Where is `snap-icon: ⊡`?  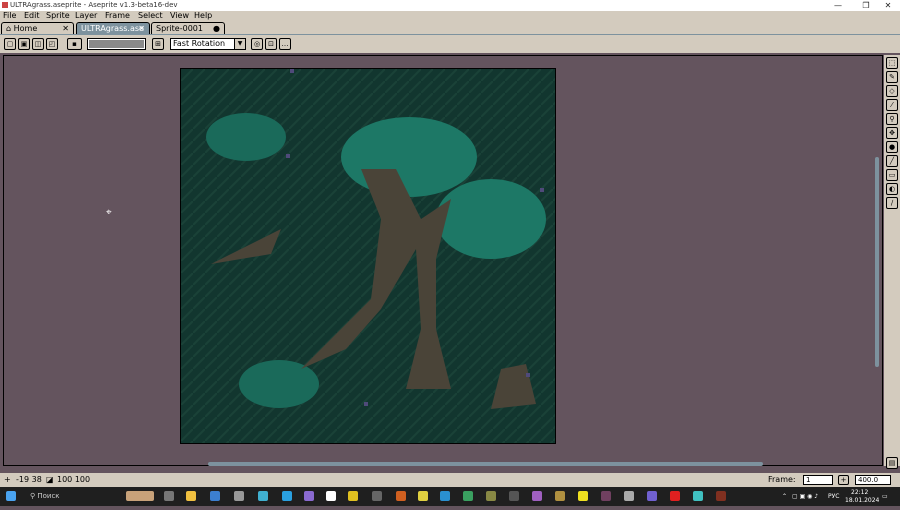
snap-icon: ⊡ is located at coordinates (271, 44).